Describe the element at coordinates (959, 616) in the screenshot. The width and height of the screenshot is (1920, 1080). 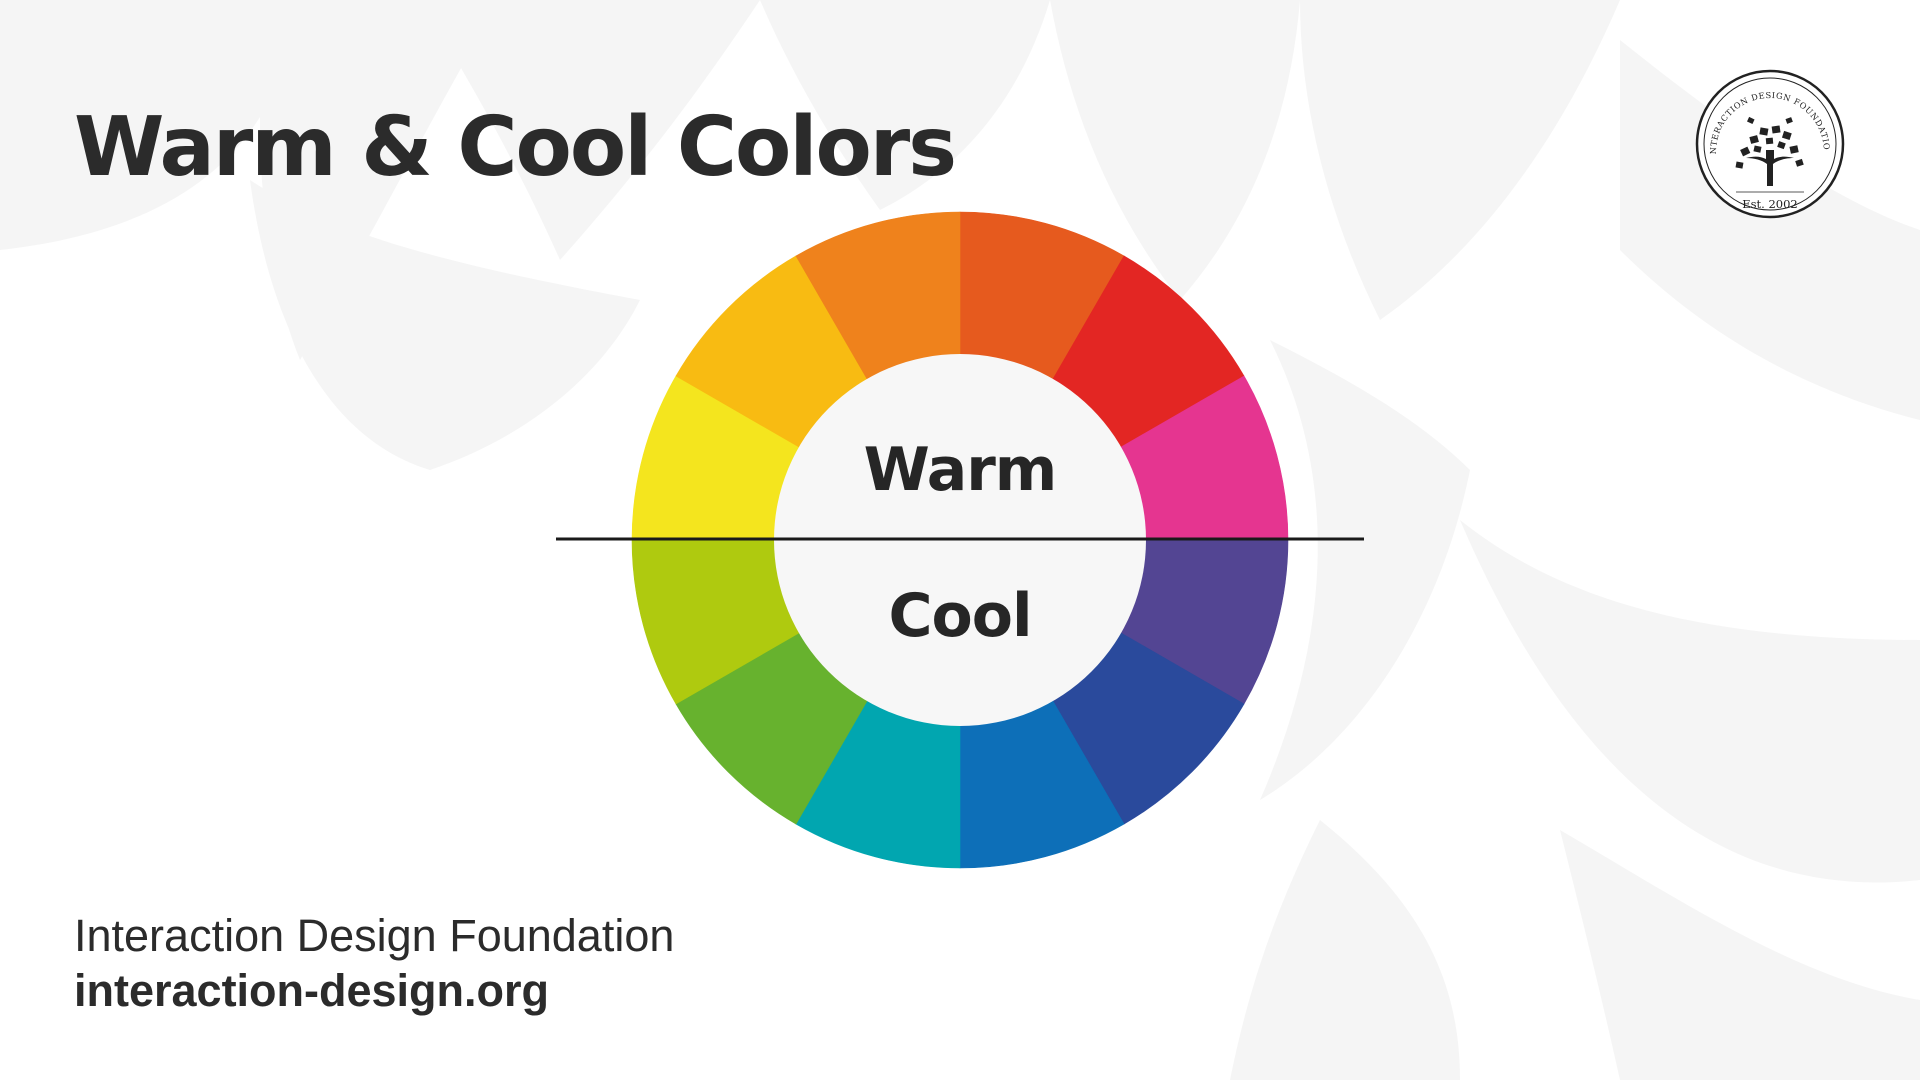
I see `cool-label: Cool` at that location.